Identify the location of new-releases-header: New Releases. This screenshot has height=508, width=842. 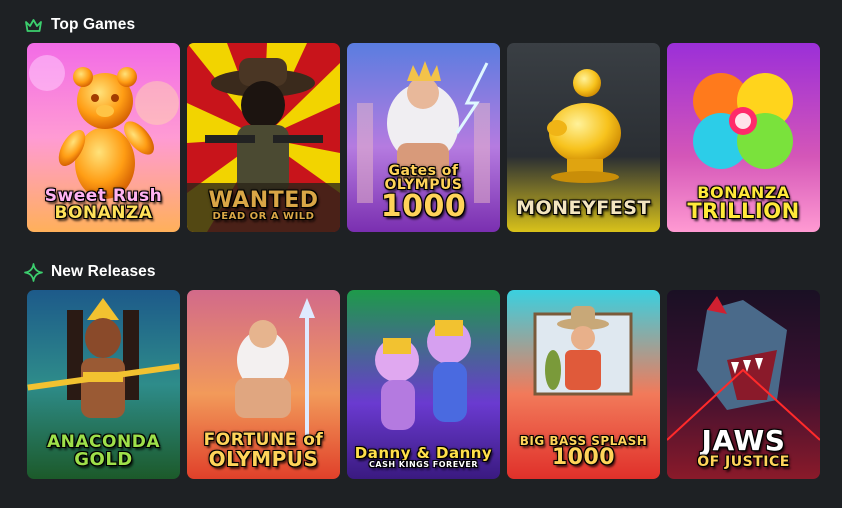
(90, 272).